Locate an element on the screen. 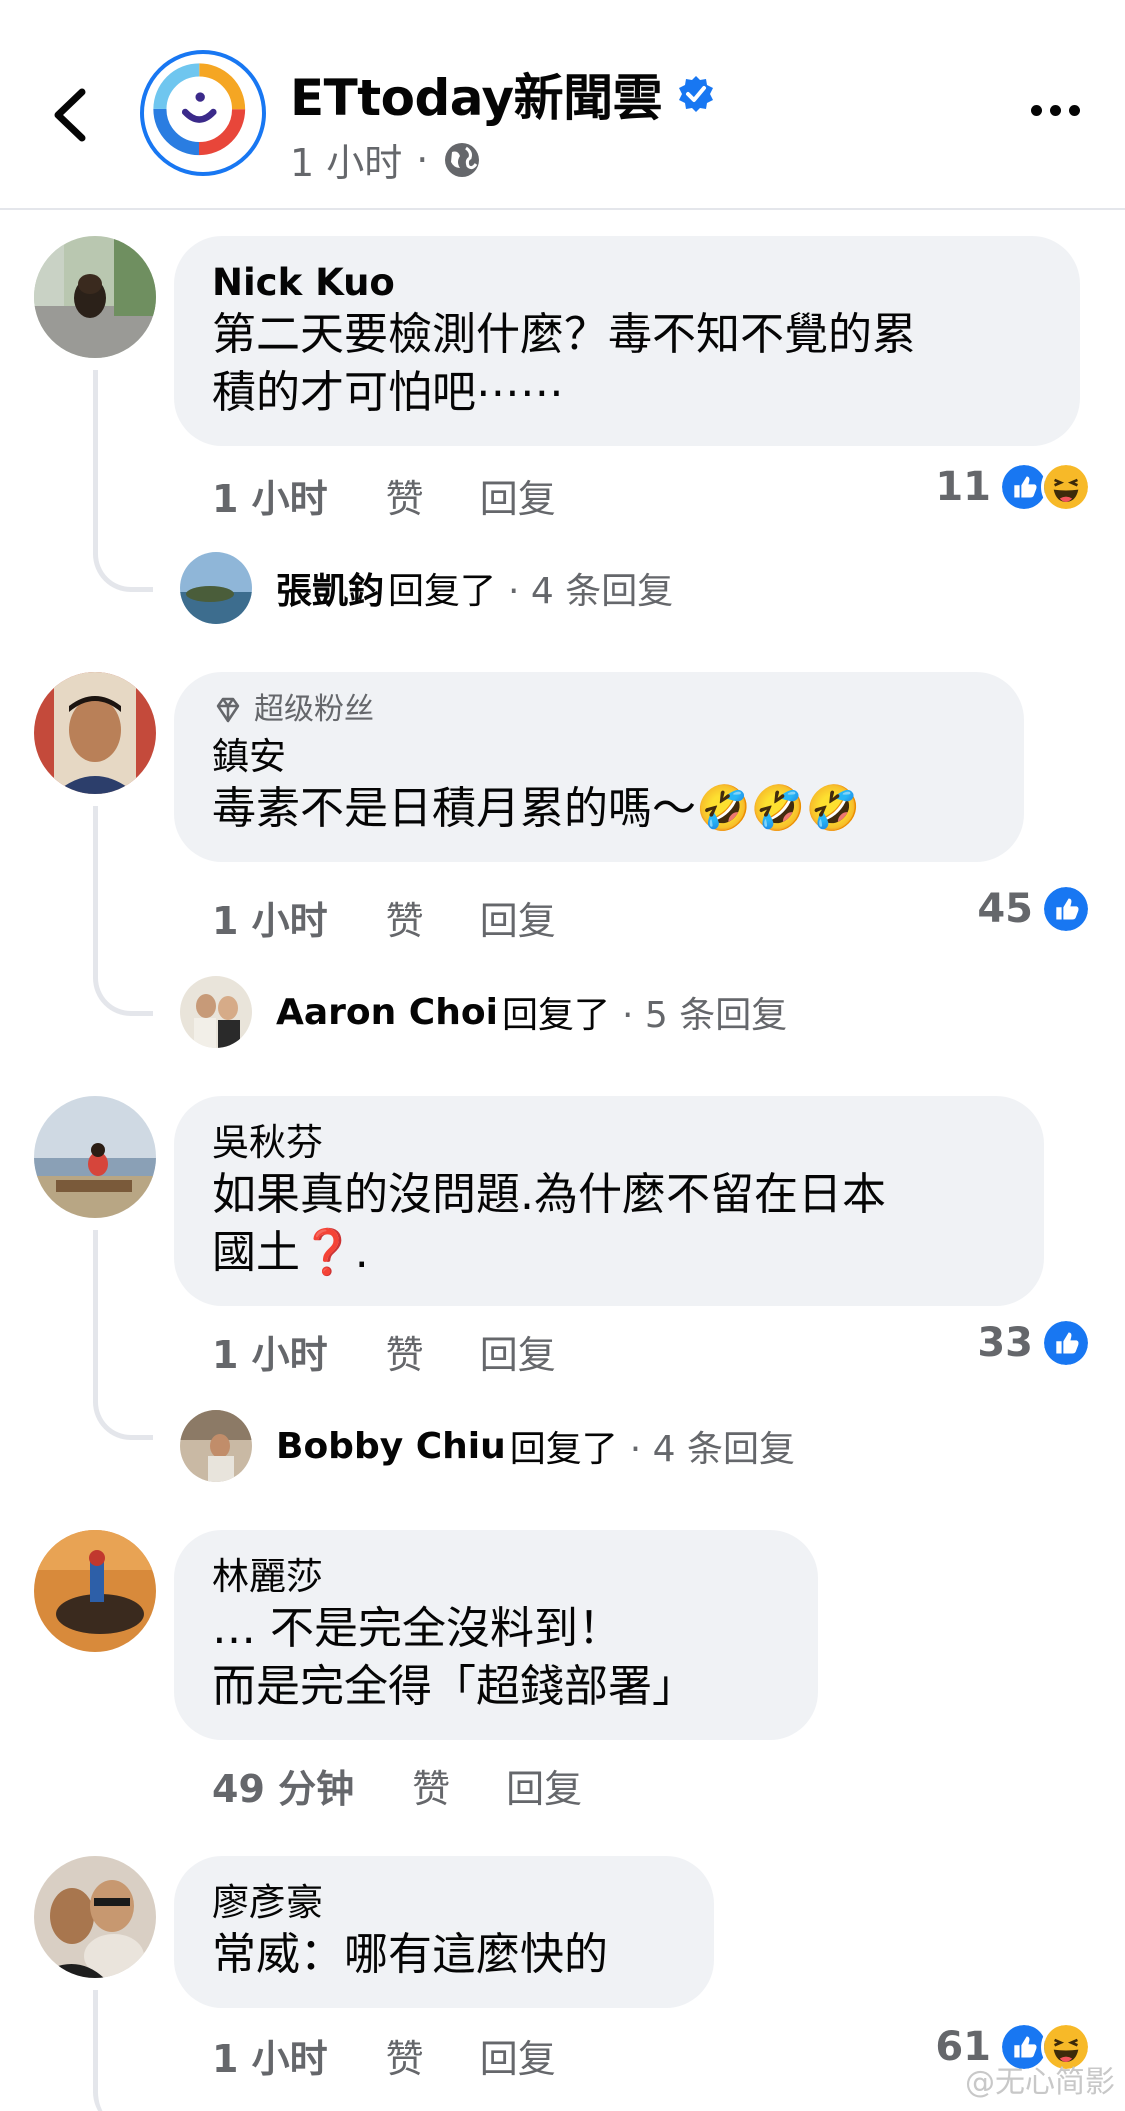  comment-time: 49 分钟 is located at coordinates (283, 1785).